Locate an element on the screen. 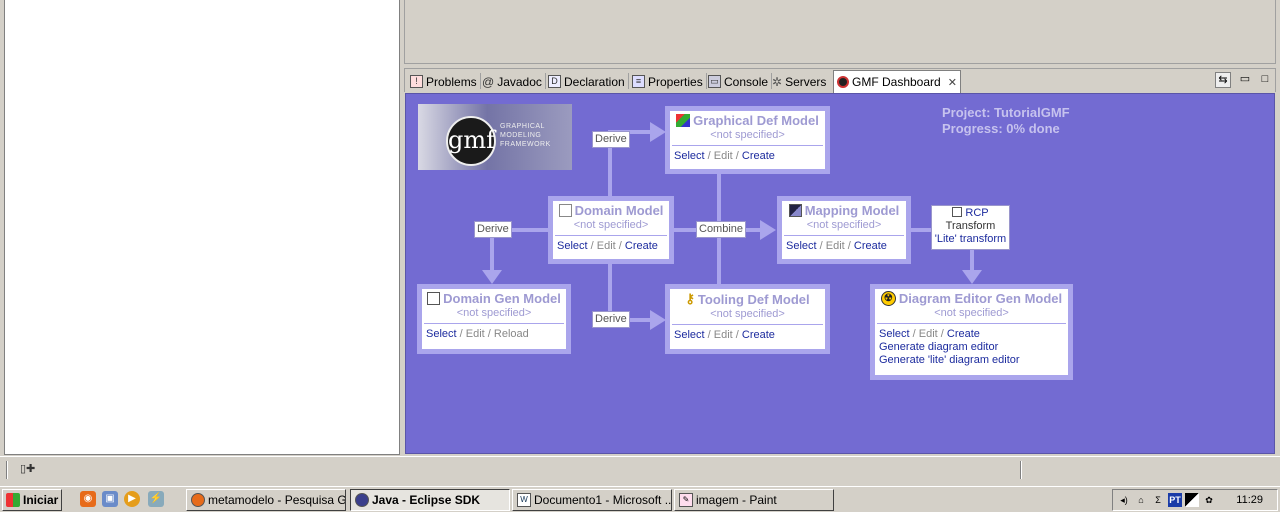  lite-transform-link: 'Lite' transform is located at coordinates (970, 239).